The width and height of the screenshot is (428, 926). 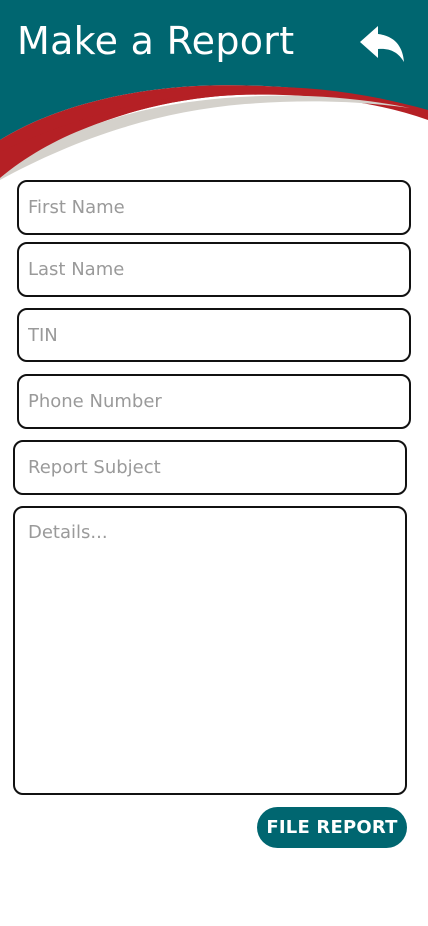 I want to click on last-name-field, so click(x=214, y=269).